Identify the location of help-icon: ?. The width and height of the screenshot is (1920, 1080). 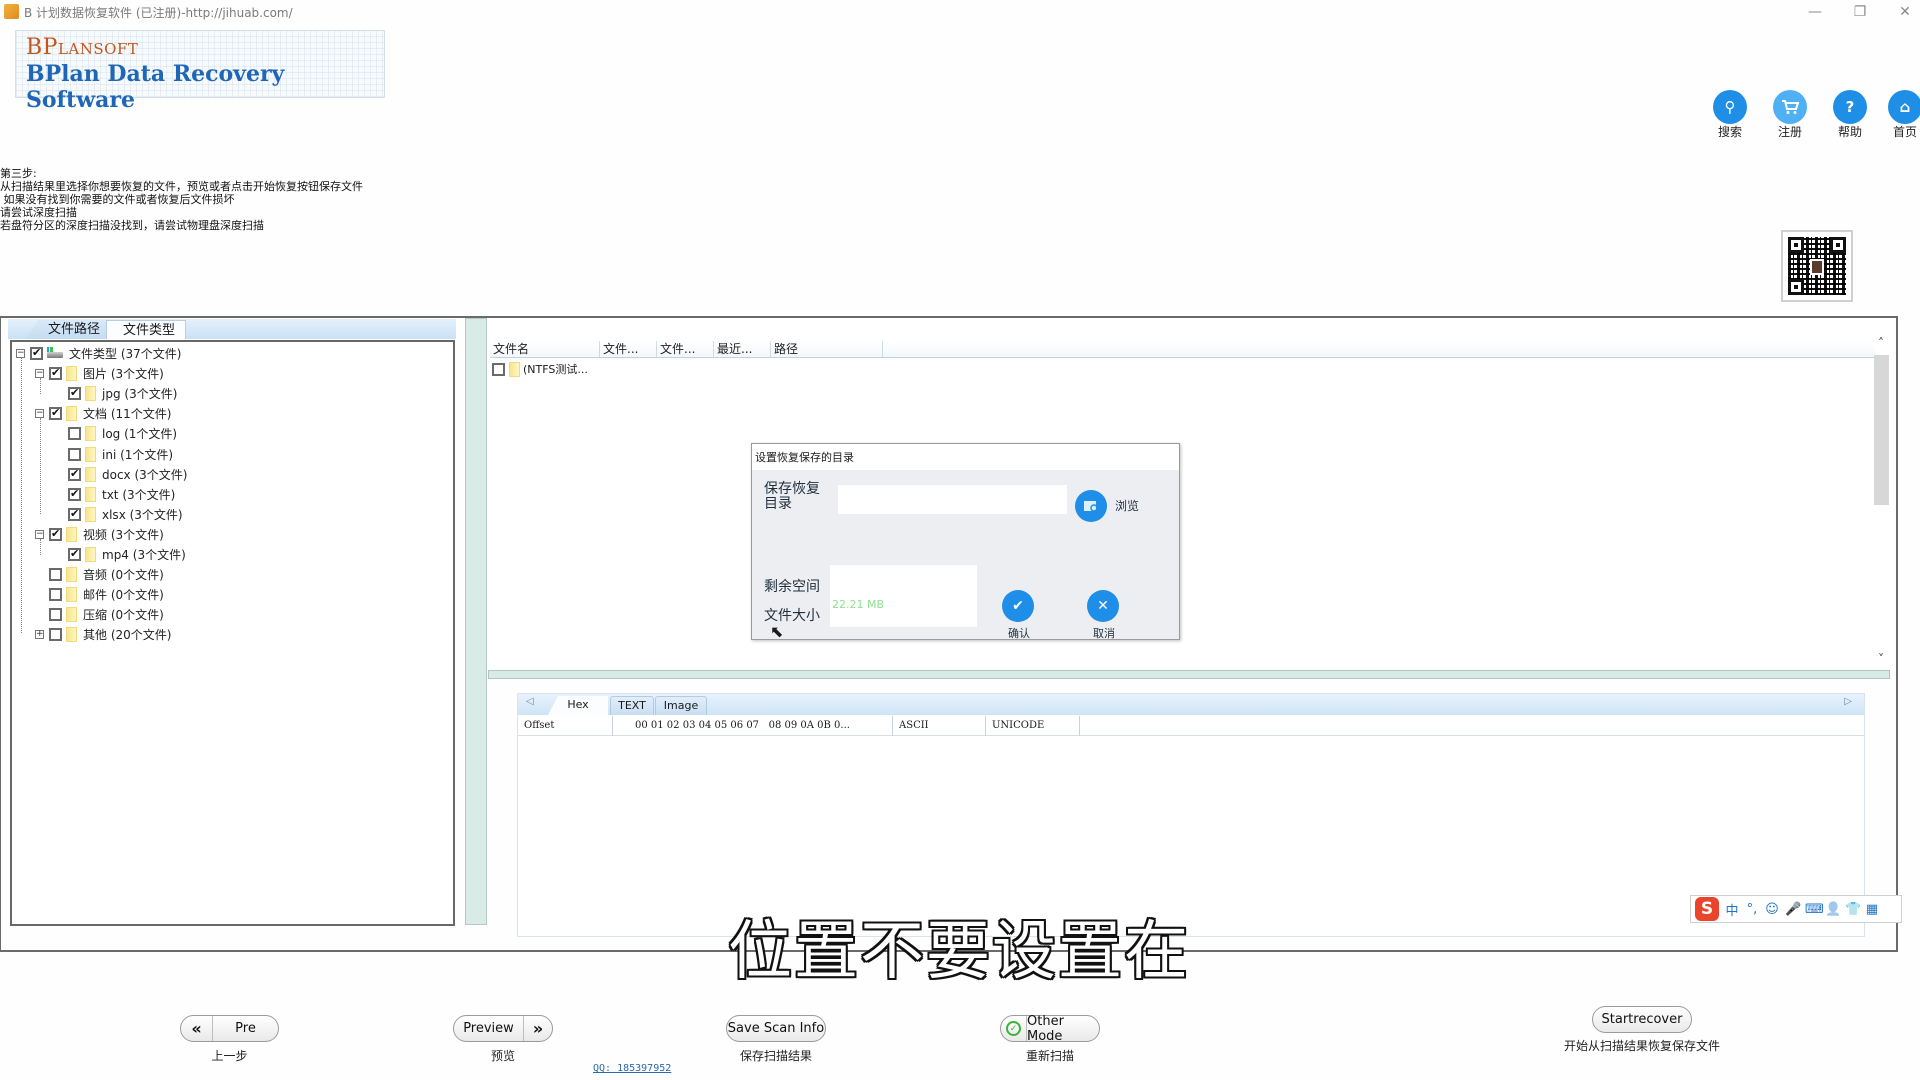
(1850, 107).